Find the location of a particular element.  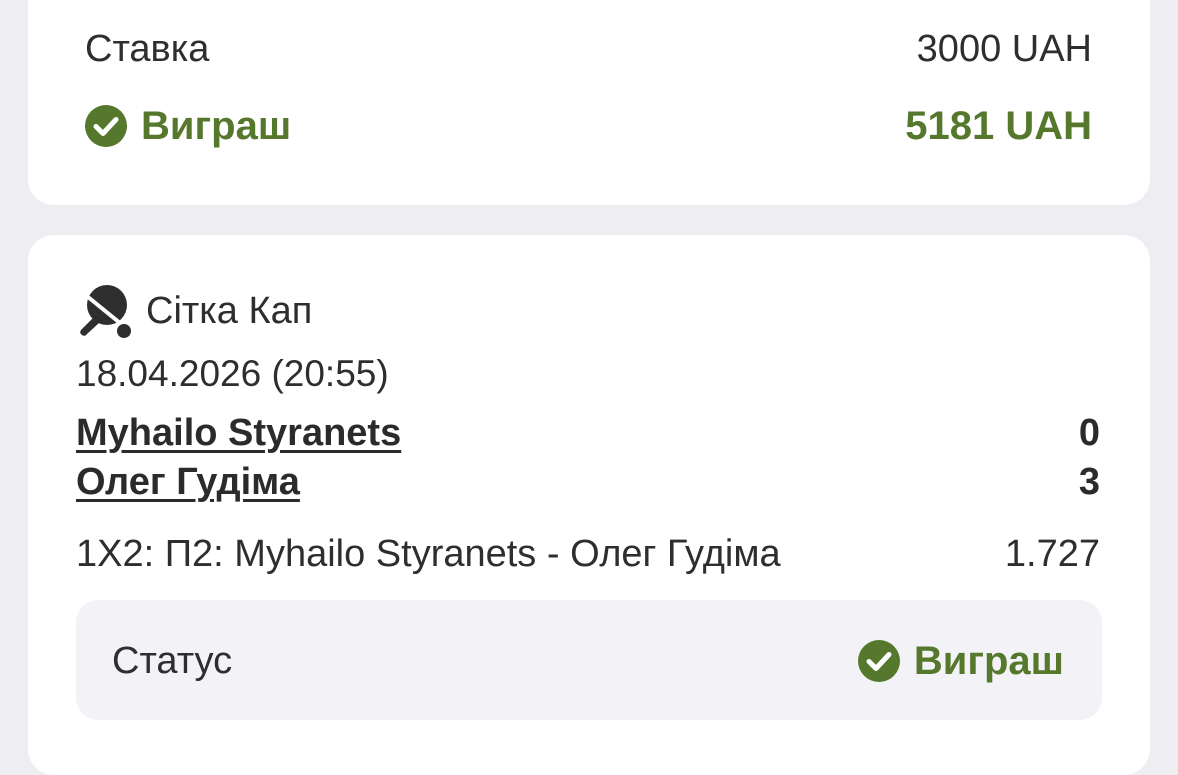

table-tennis-icon is located at coordinates (105, 311).